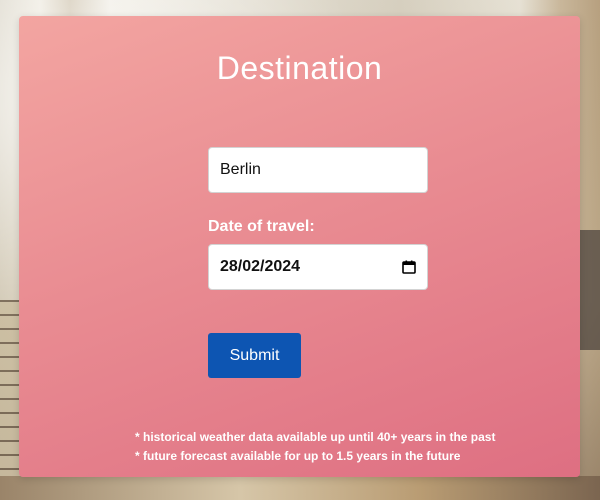 This screenshot has height=500, width=600. What do you see at coordinates (254, 355) in the screenshot?
I see `submit-button: Submit` at bounding box center [254, 355].